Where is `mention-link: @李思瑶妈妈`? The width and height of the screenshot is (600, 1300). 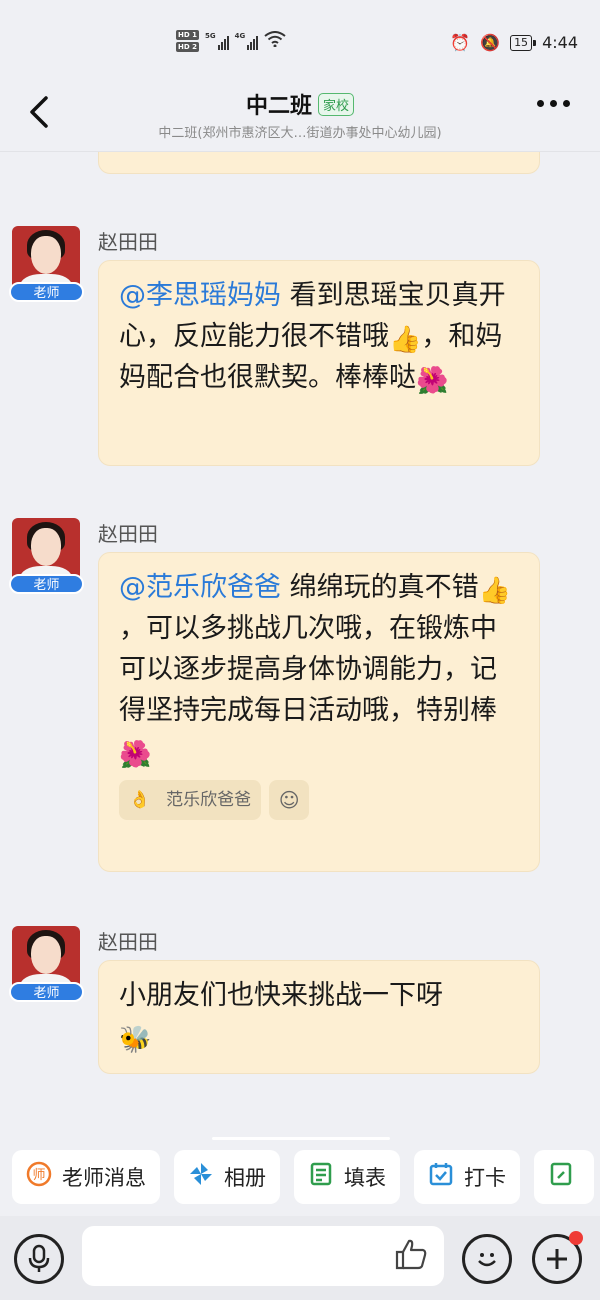
mention-link: @李思瑶妈妈 is located at coordinates (200, 295).